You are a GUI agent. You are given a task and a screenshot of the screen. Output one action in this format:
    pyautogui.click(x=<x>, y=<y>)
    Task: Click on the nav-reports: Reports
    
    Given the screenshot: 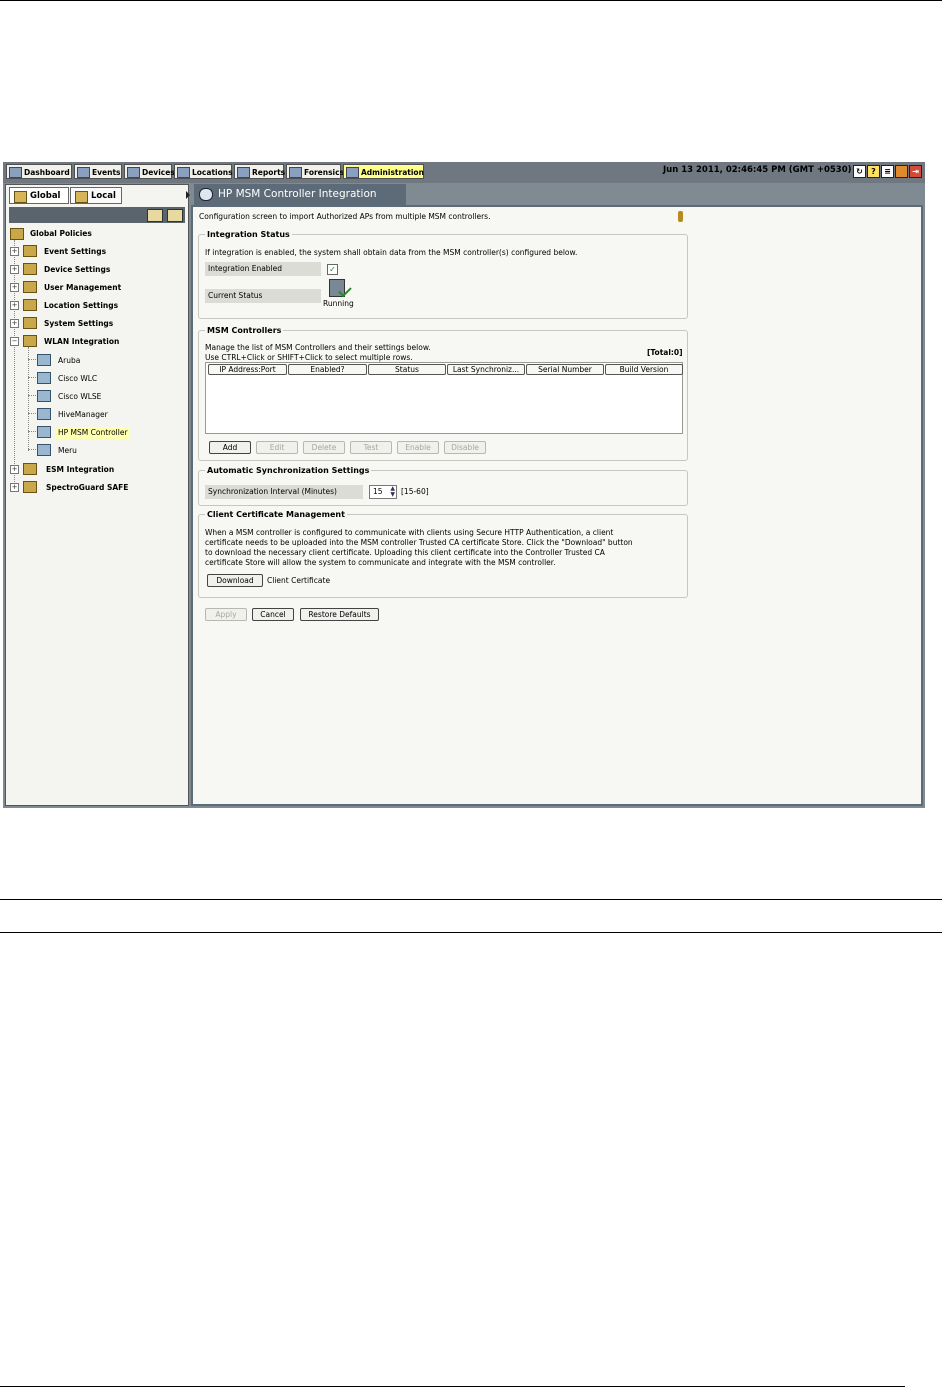 What is the action you would take?
    pyautogui.click(x=259, y=171)
    